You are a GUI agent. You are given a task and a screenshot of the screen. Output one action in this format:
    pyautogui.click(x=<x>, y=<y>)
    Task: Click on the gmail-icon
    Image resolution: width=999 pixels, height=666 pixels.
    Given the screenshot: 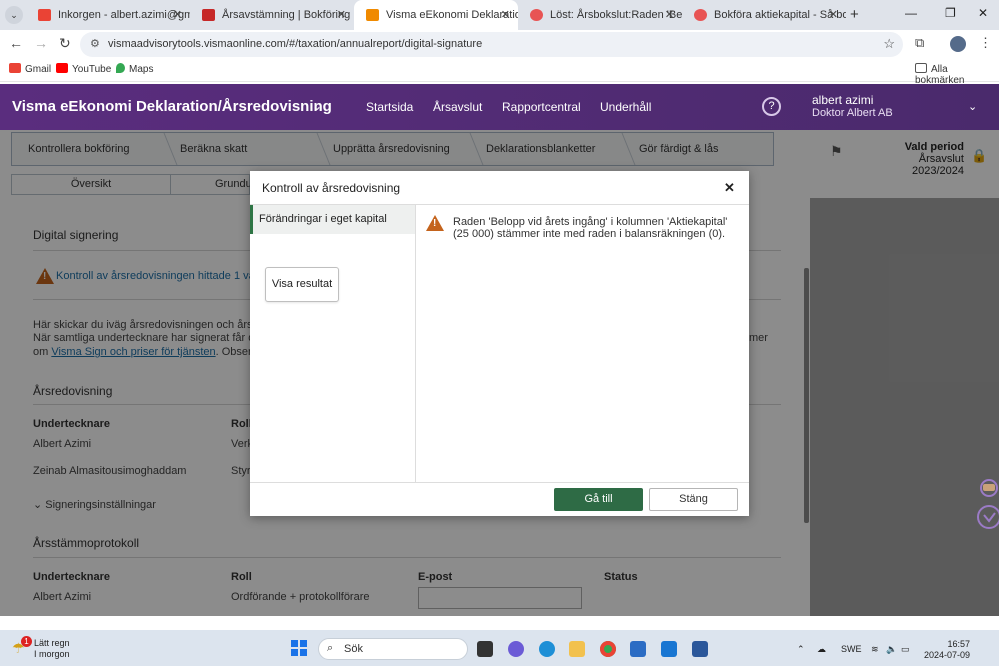 What is the action you would take?
    pyautogui.click(x=15, y=68)
    